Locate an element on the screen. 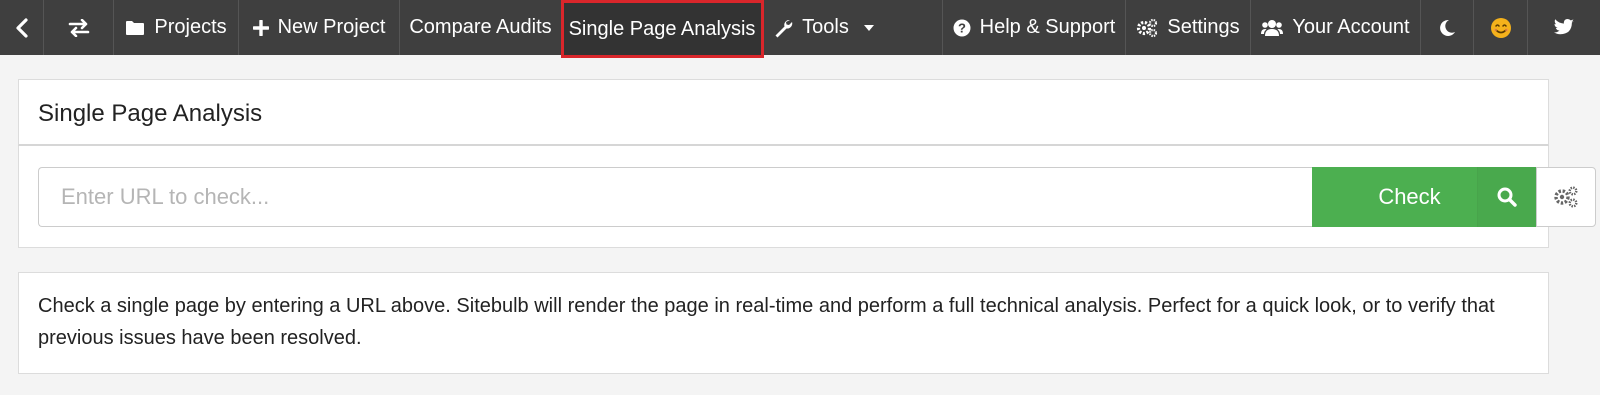  nav-settings: Settings is located at coordinates (1188, 27).